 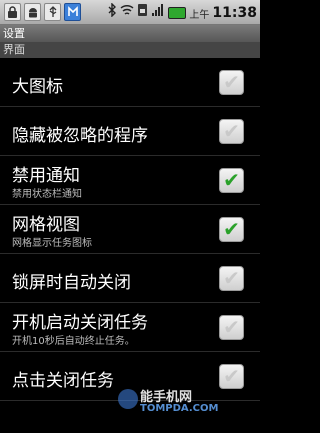 I want to click on android-icon, so click(x=32, y=12).